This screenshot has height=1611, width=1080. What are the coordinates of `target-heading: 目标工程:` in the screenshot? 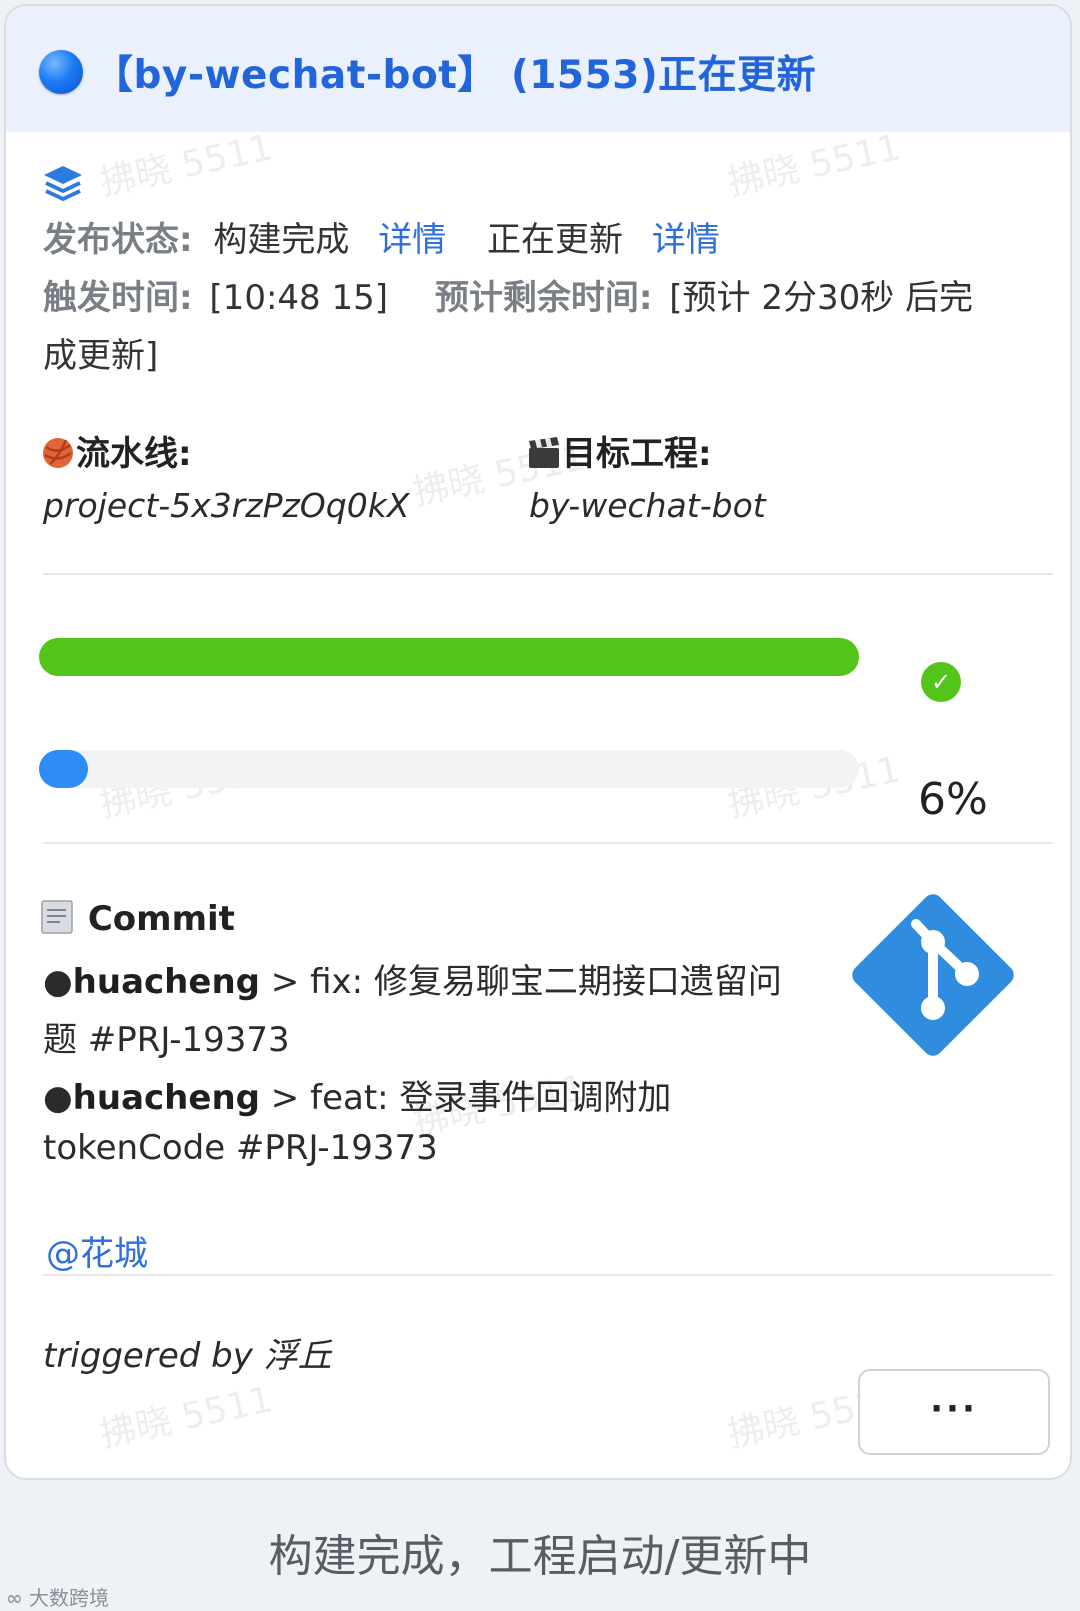 It's located at (619, 450).